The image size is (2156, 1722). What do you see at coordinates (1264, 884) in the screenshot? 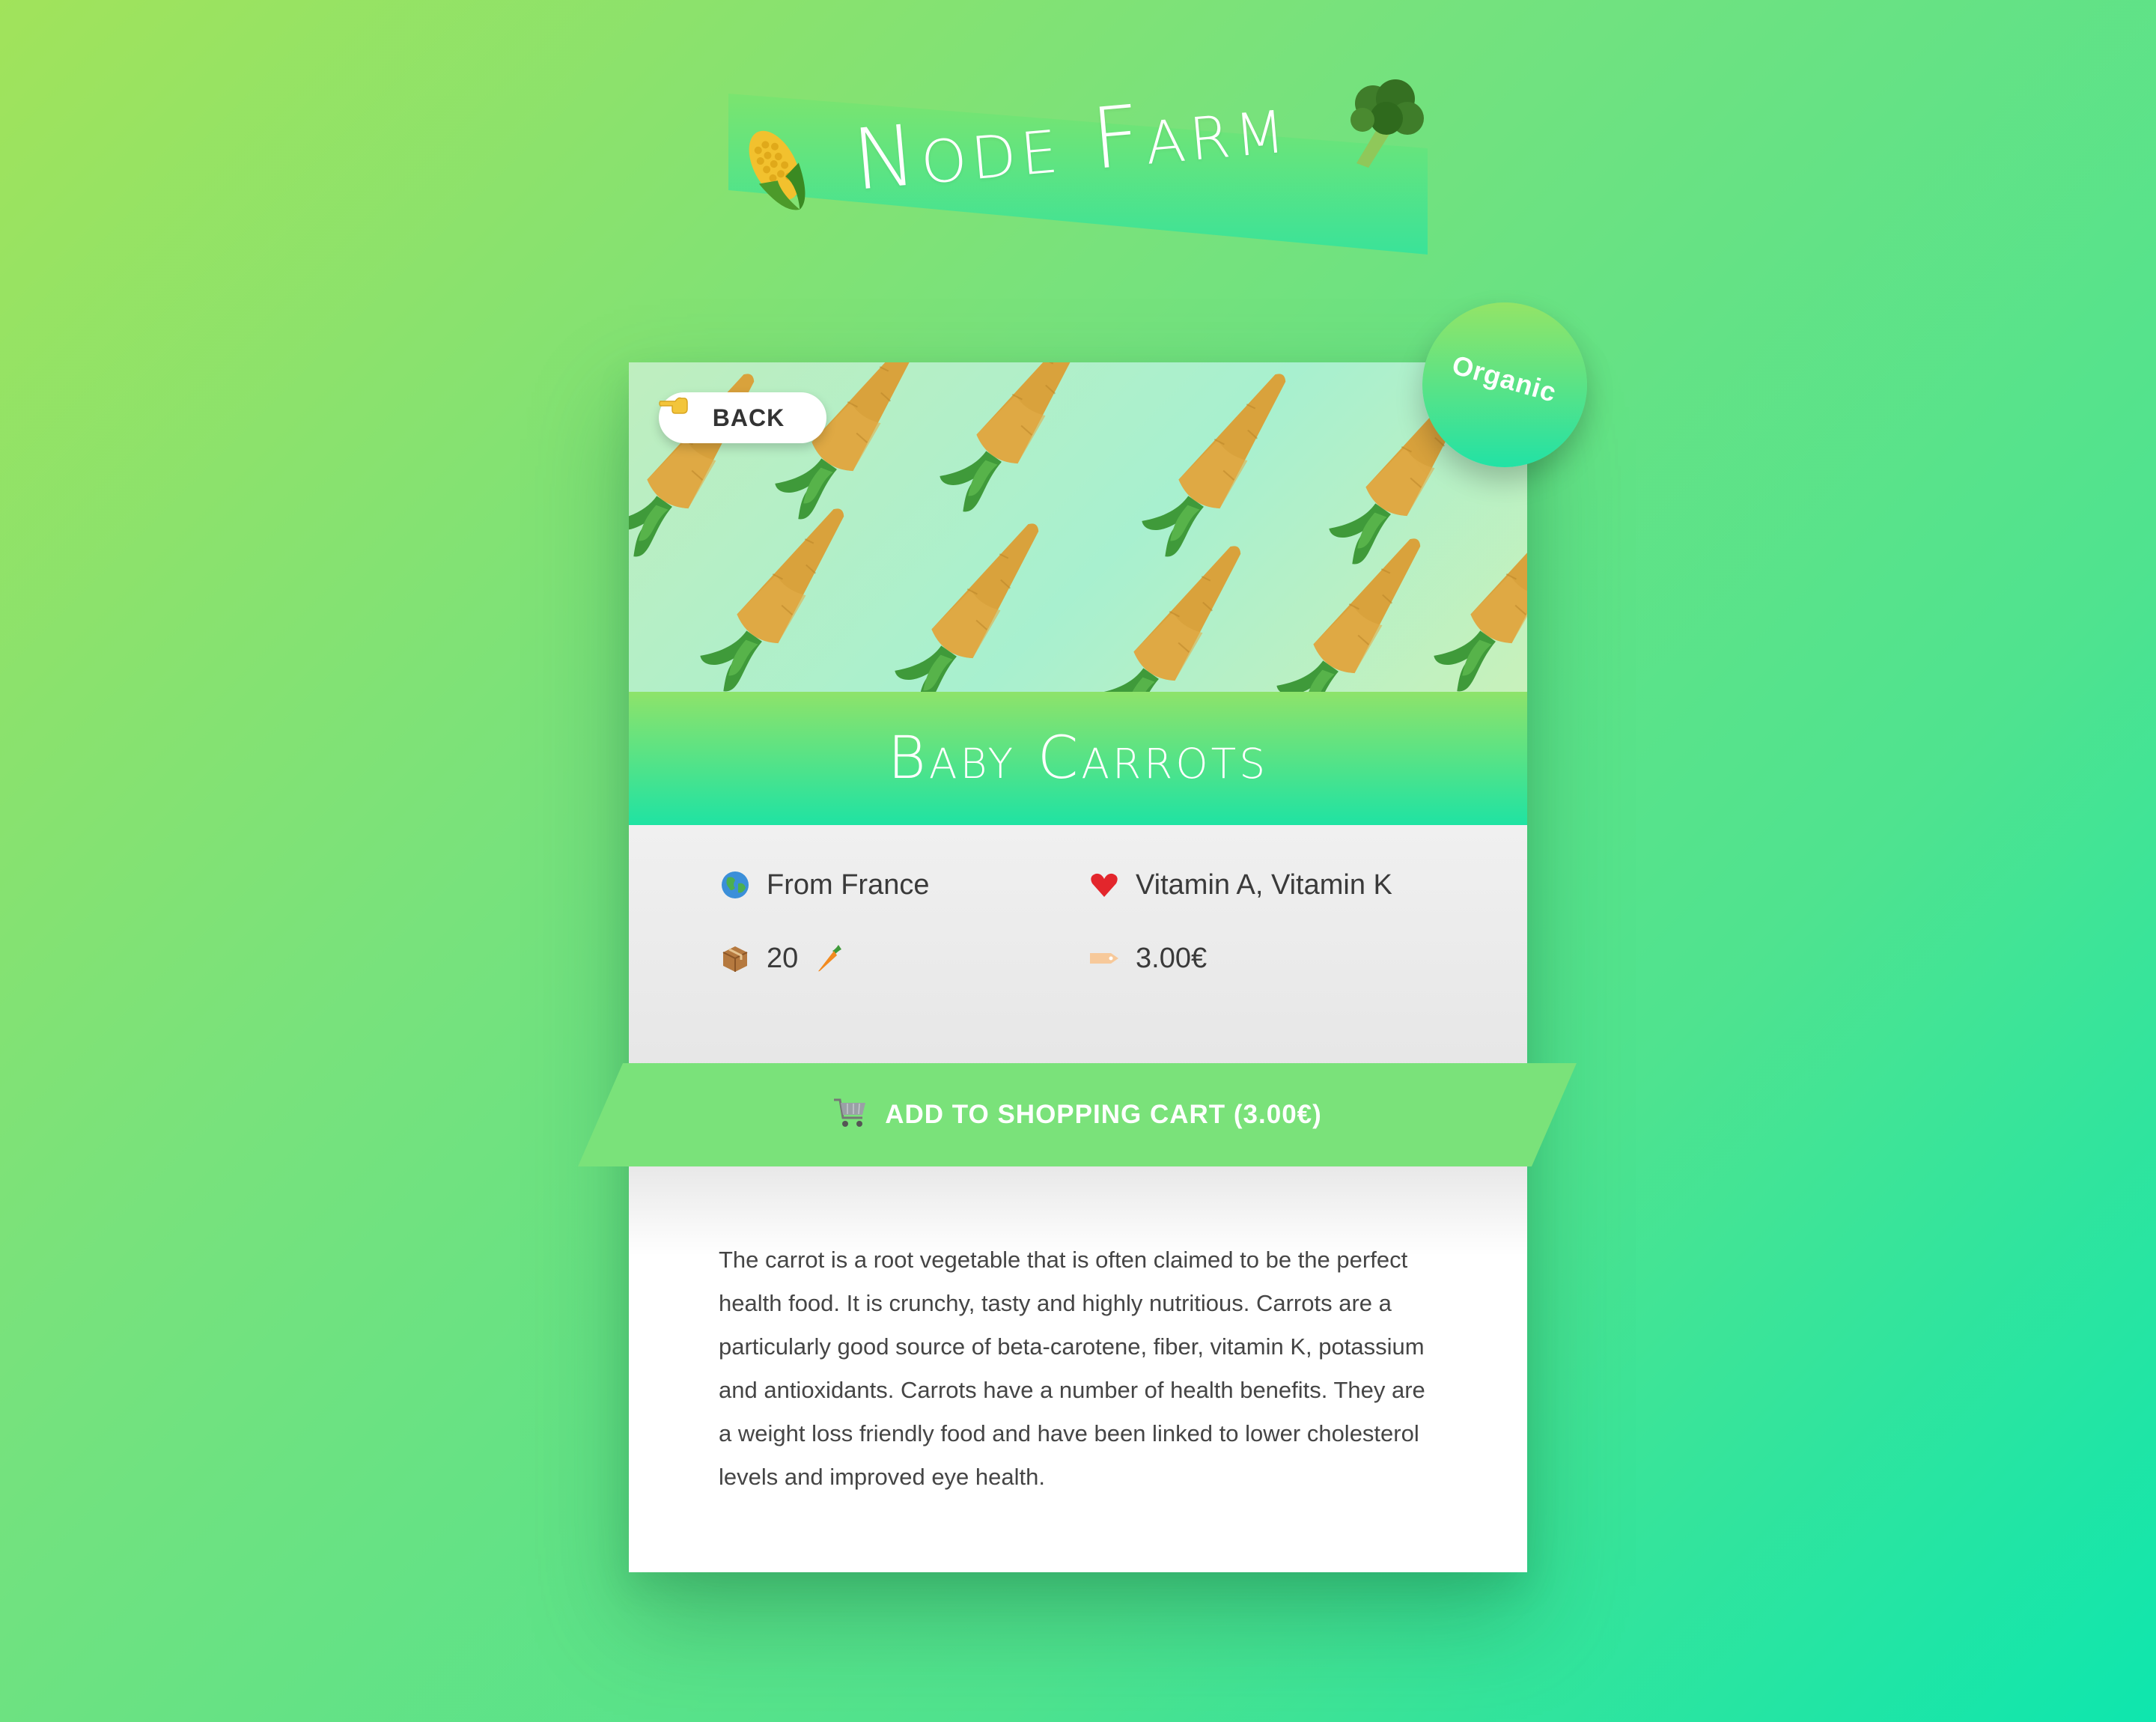
I see `vitamins-label: Vitamin A, Vitamin K` at bounding box center [1264, 884].